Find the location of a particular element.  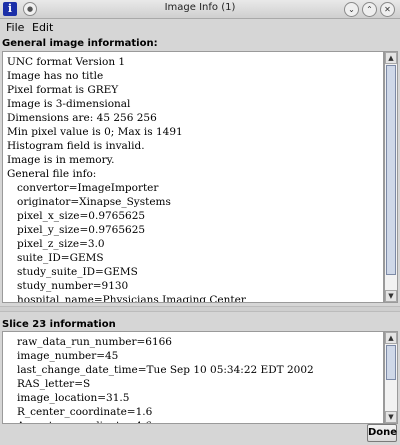

minimize-icon: ⌄ is located at coordinates (351, 9).